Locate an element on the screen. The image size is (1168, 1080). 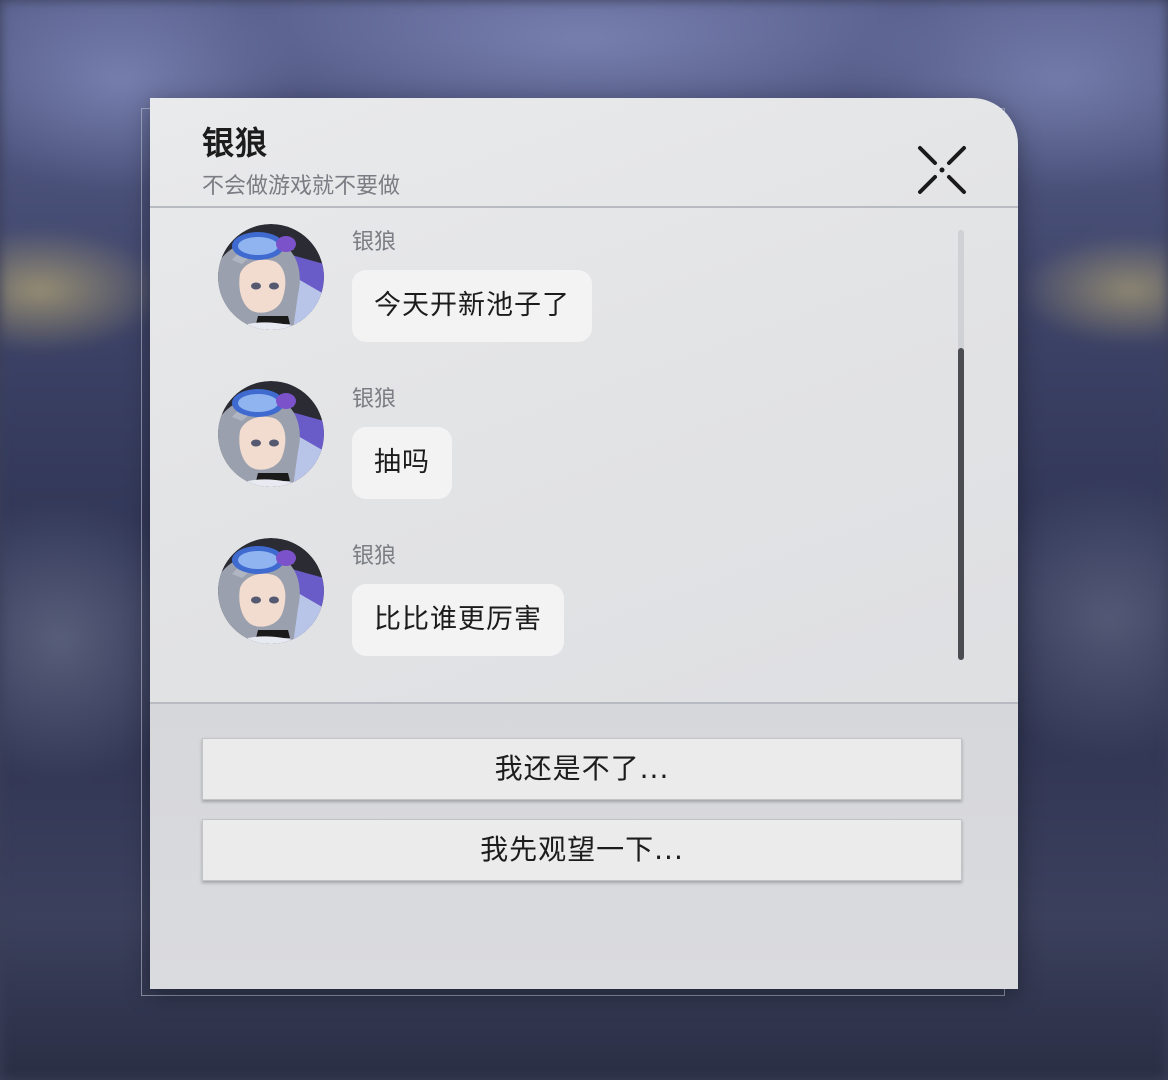
message-bubble: 抽吗 is located at coordinates (402, 463).